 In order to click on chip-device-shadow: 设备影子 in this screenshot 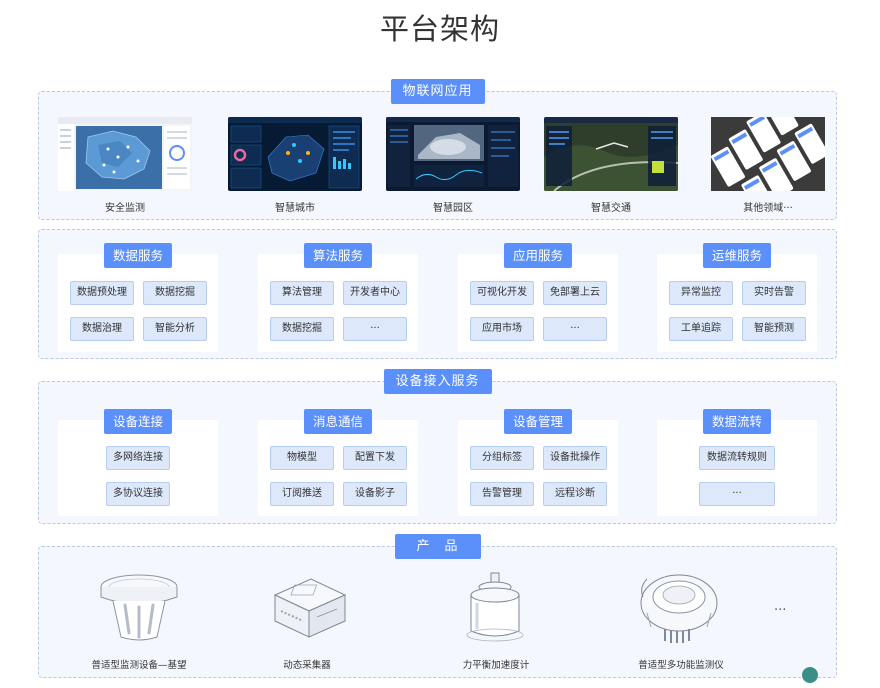, I will do `click(375, 494)`.